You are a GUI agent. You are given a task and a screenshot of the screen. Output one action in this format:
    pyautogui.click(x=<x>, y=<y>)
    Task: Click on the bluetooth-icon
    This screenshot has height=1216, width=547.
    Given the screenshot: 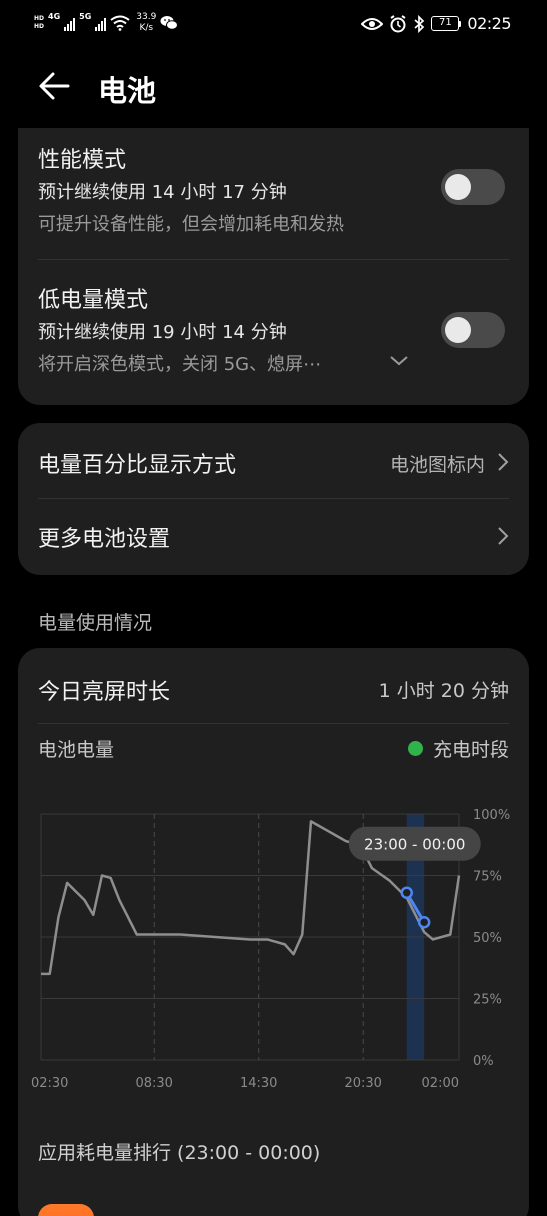 What is the action you would take?
    pyautogui.click(x=419, y=23)
    